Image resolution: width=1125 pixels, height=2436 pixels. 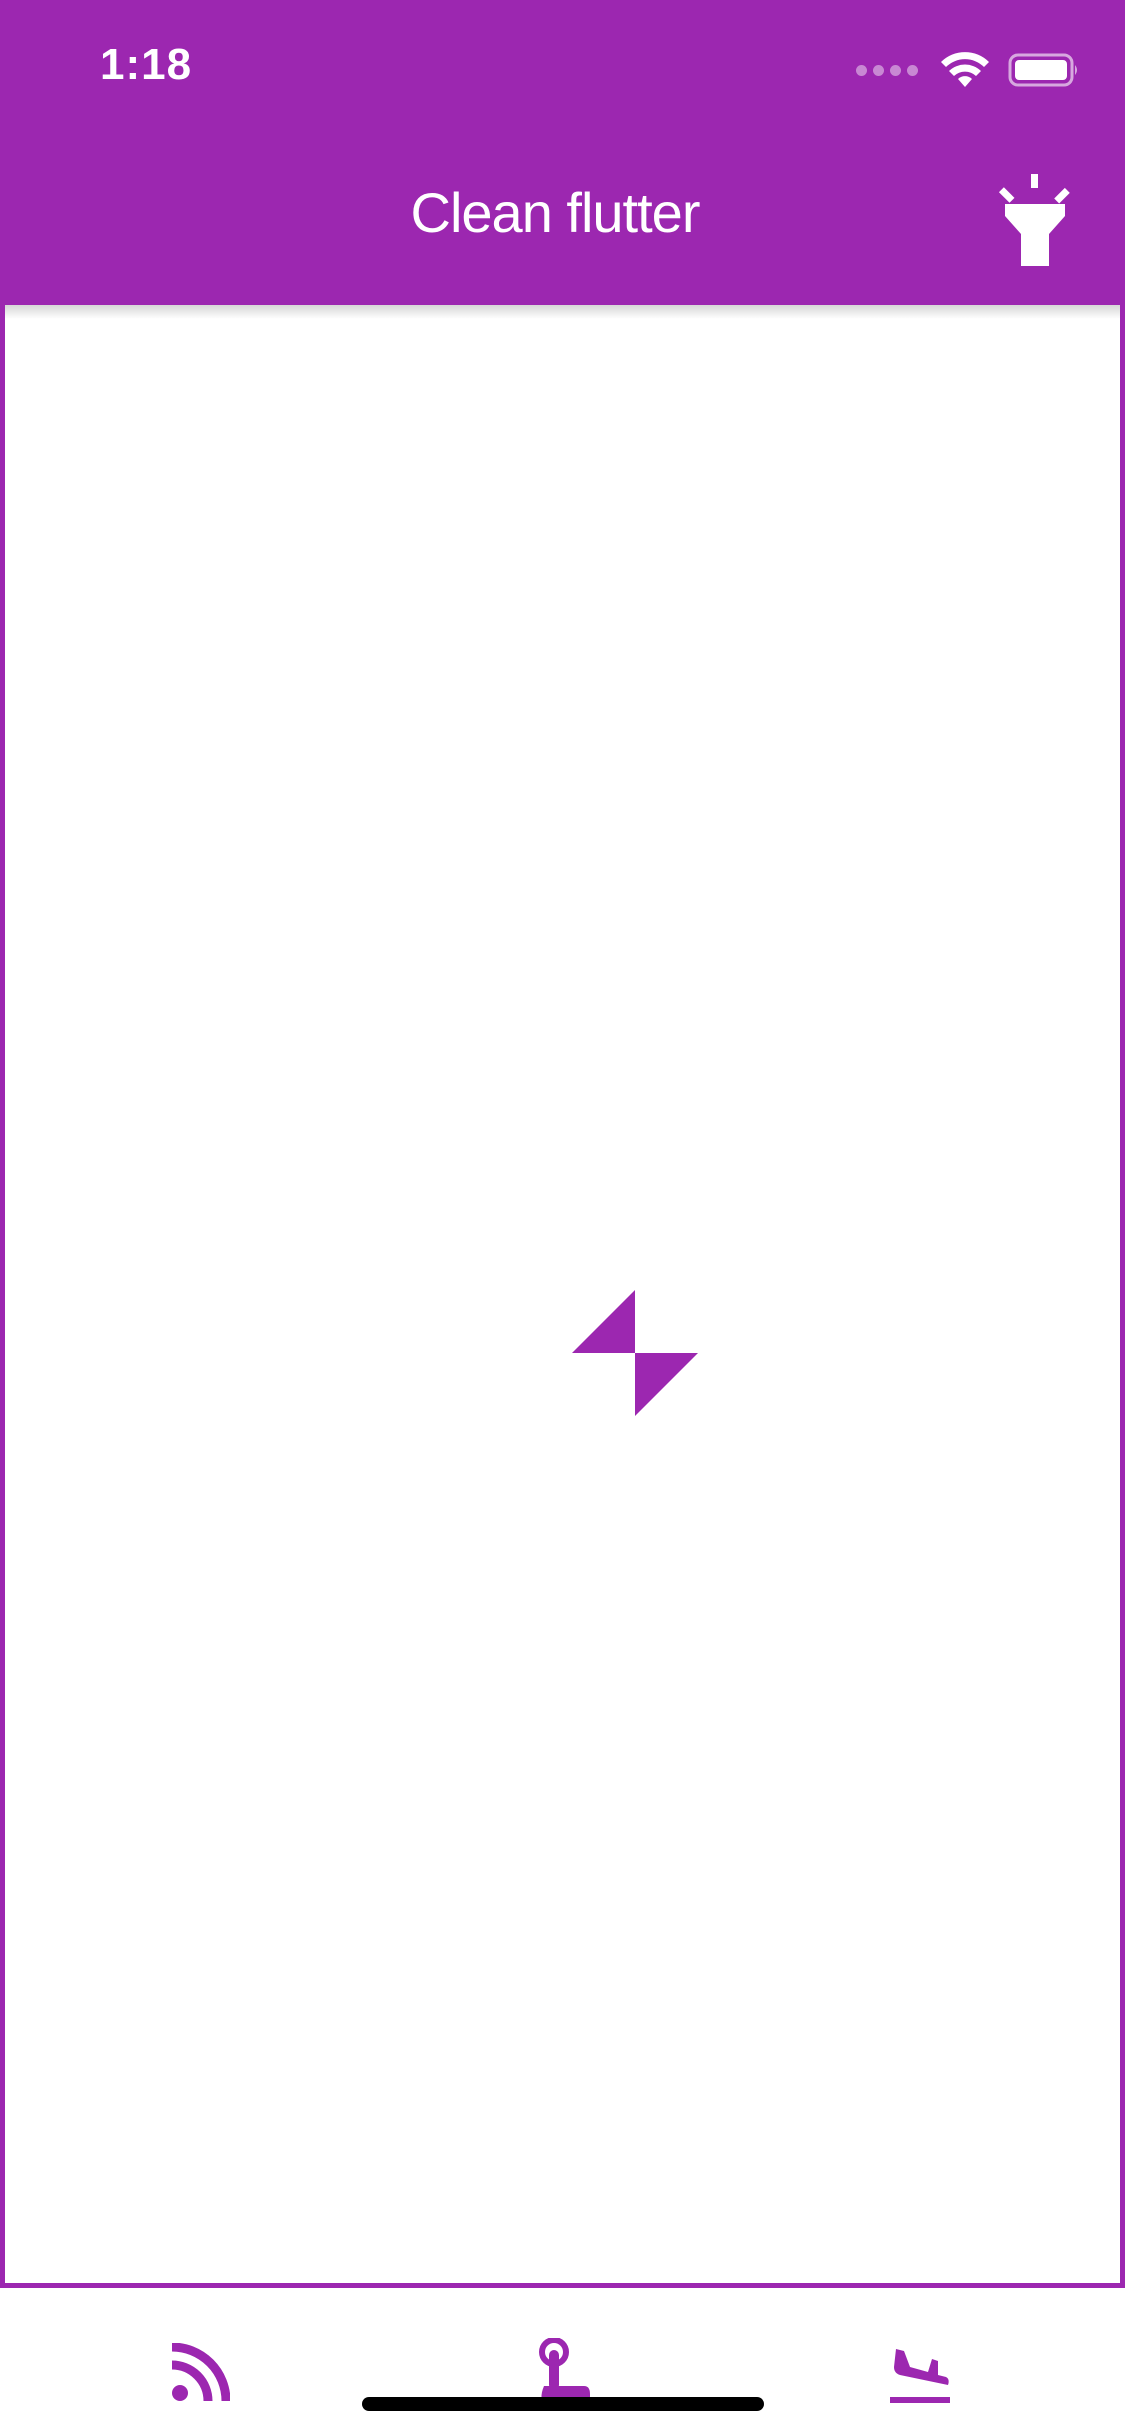 I want to click on status-time: 1:18, so click(x=146, y=64).